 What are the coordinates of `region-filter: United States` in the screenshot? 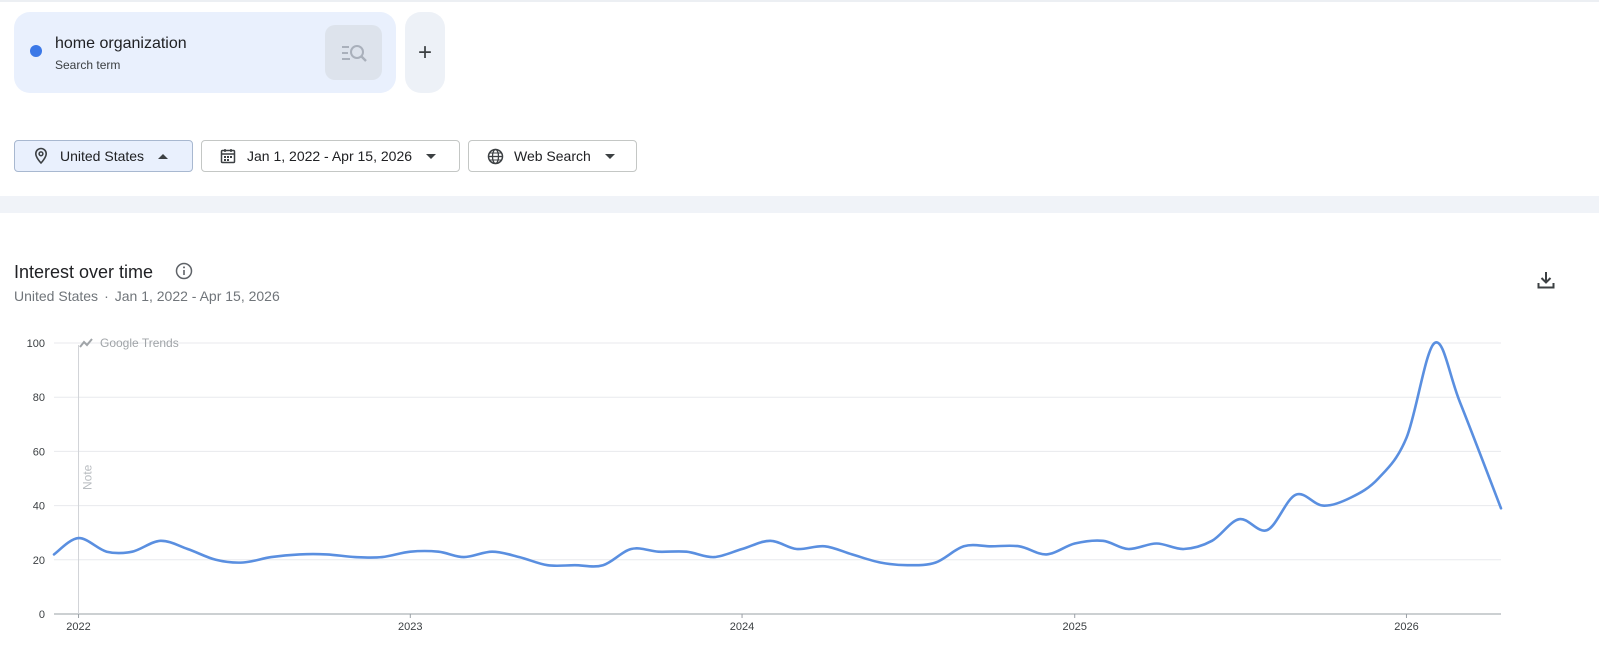 It's located at (103, 156).